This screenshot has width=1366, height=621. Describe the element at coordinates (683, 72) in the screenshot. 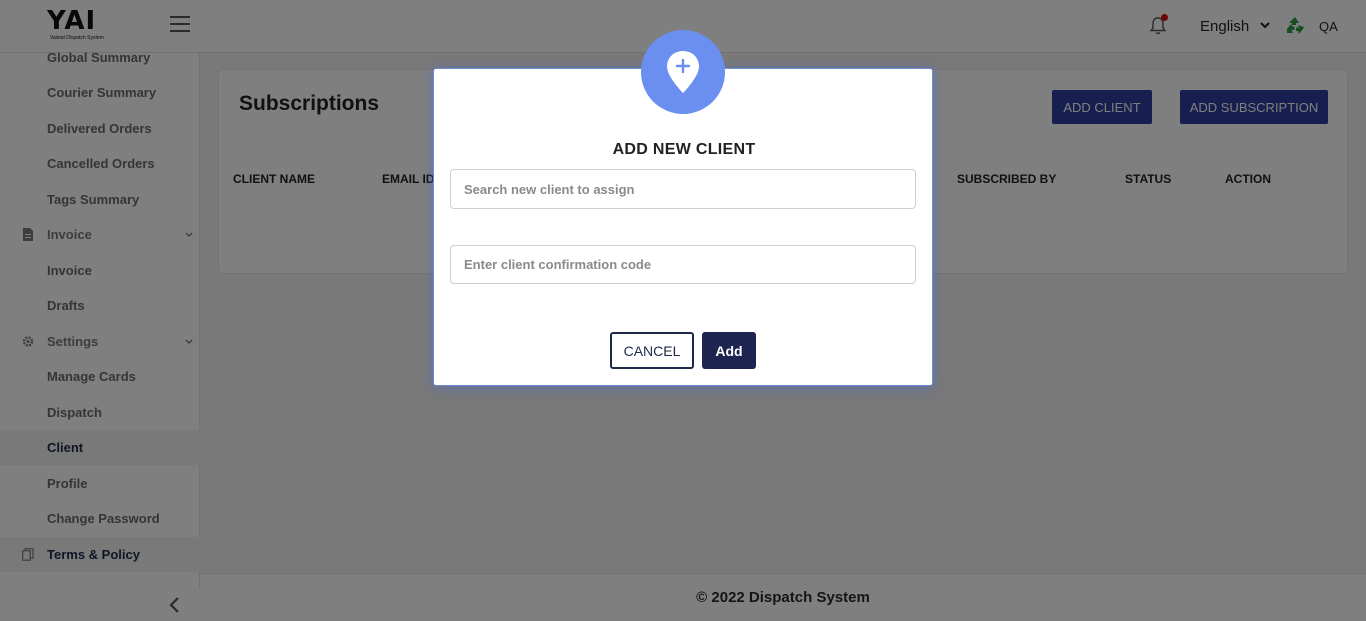

I see `location-pin-icon` at that location.